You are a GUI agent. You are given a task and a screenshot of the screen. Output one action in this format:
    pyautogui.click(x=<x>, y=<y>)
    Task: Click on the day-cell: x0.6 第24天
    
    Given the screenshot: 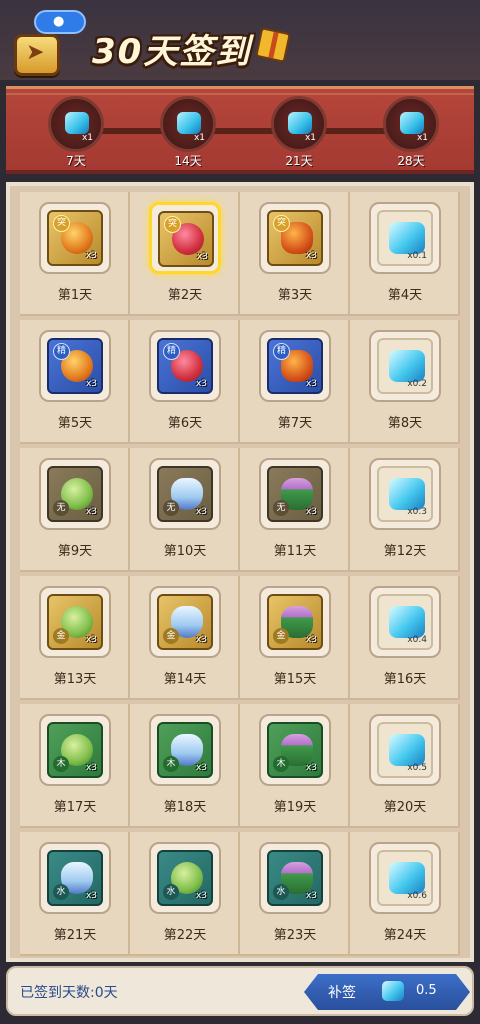 What is the action you would take?
    pyautogui.click(x=405, y=894)
    